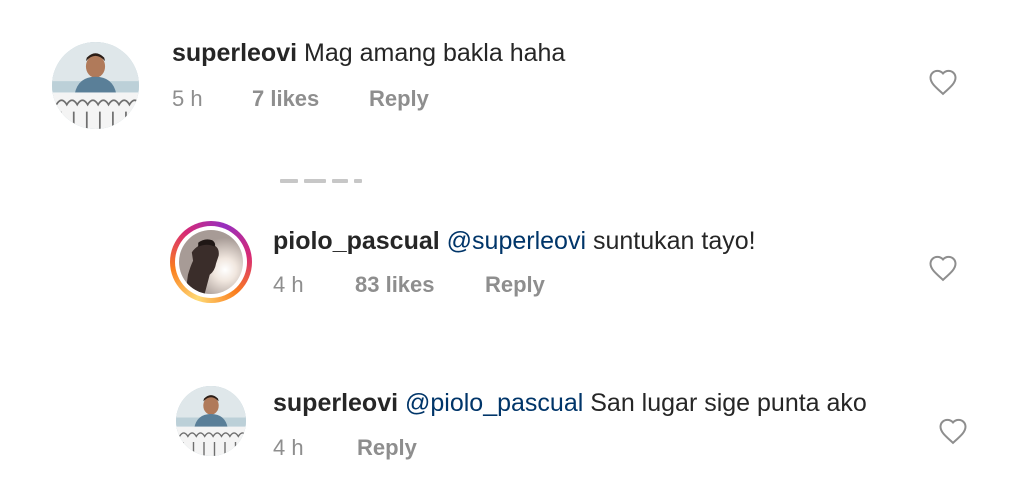 The image size is (1024, 492). What do you see at coordinates (674, 241) in the screenshot?
I see `comment-body: suntukan tayo!` at bounding box center [674, 241].